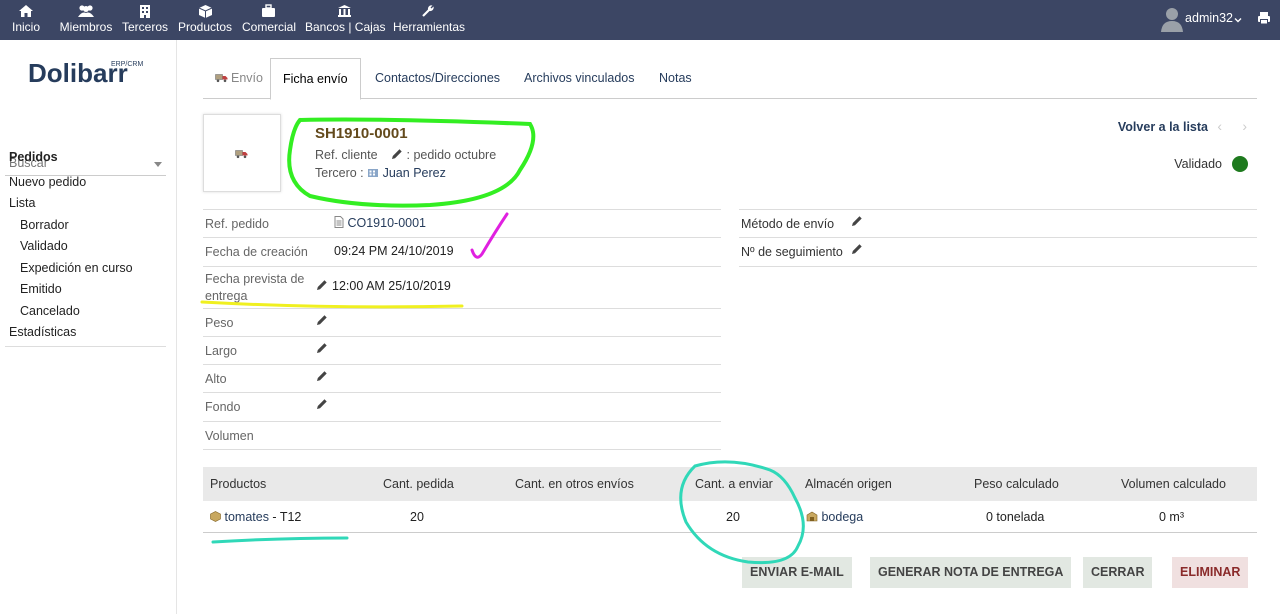 Image resolution: width=1280 pixels, height=614 pixels. Describe the element at coordinates (237, 224) in the screenshot. I see `field-label: Ref. pedido` at that location.